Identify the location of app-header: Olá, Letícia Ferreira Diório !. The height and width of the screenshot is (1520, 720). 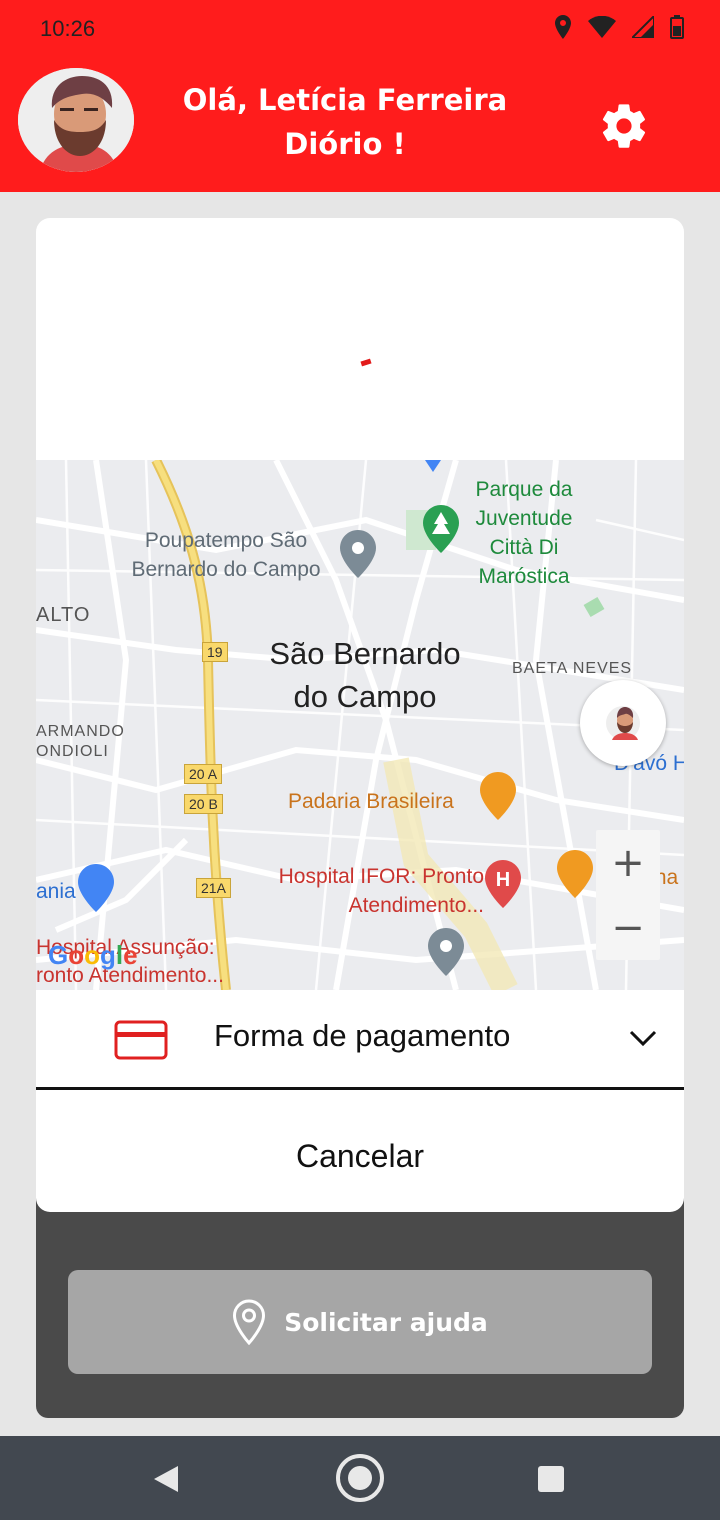
(360, 126).